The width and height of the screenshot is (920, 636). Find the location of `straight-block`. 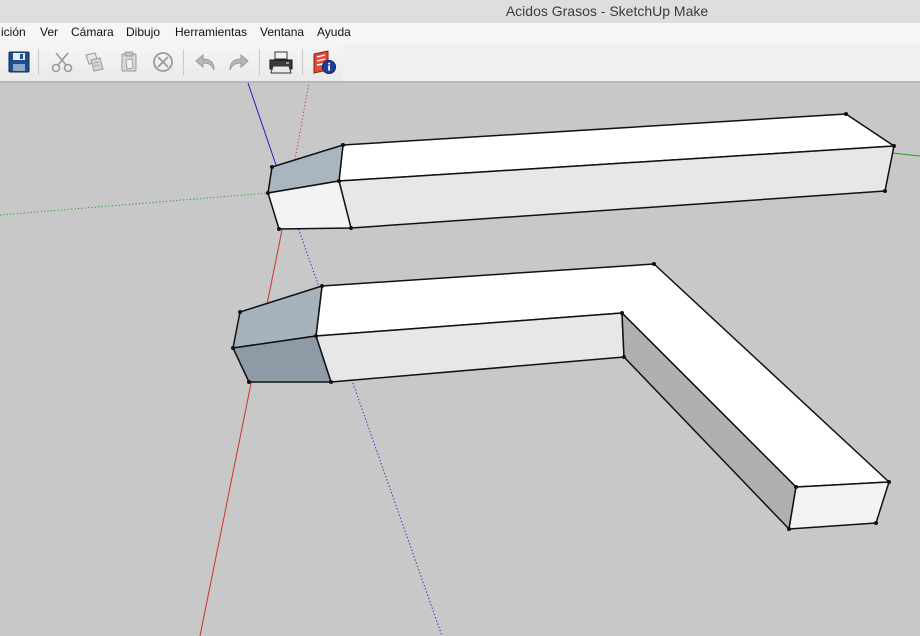

straight-block is located at coordinates (581, 171).